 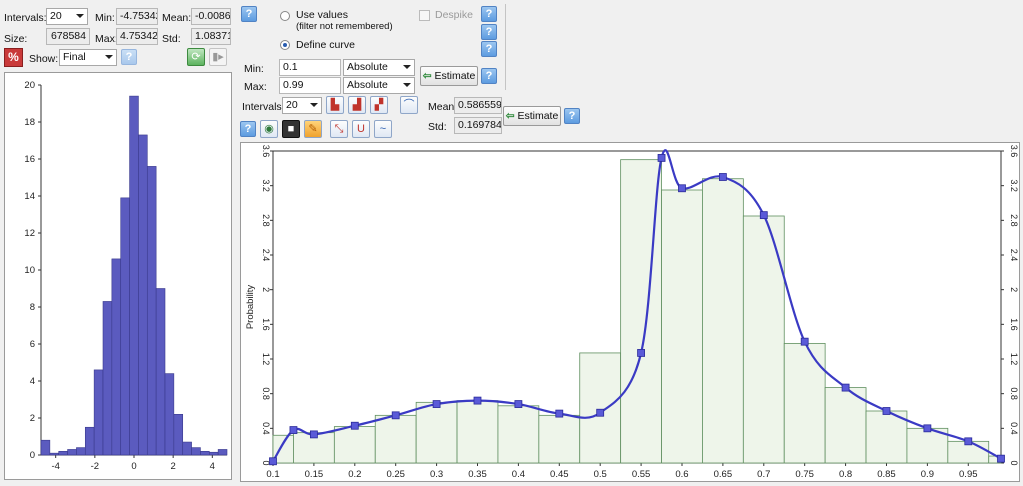 I want to click on x-tick-label: 0.35, so click(x=477, y=474).